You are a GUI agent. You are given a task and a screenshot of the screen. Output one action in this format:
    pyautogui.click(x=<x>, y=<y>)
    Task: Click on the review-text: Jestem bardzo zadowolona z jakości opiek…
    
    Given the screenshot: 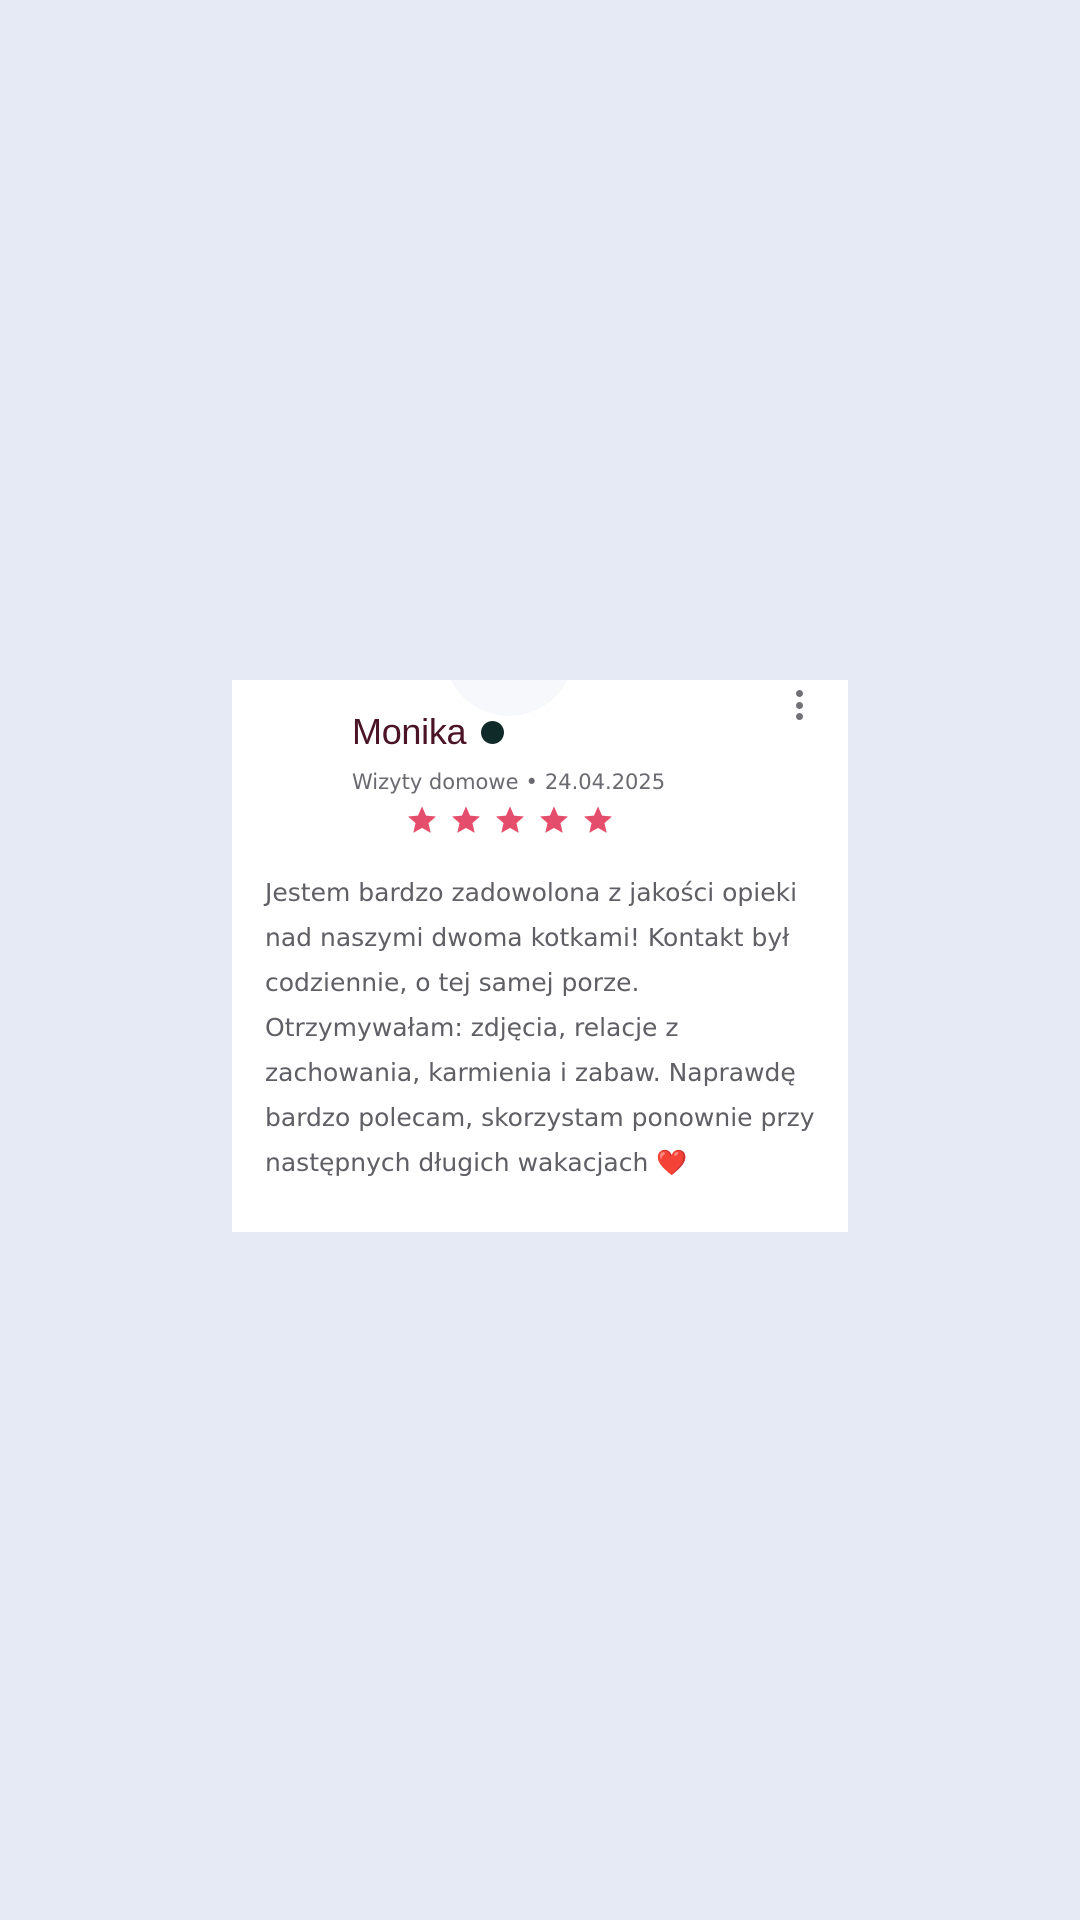 What is the action you would take?
    pyautogui.click(x=550, y=1027)
    